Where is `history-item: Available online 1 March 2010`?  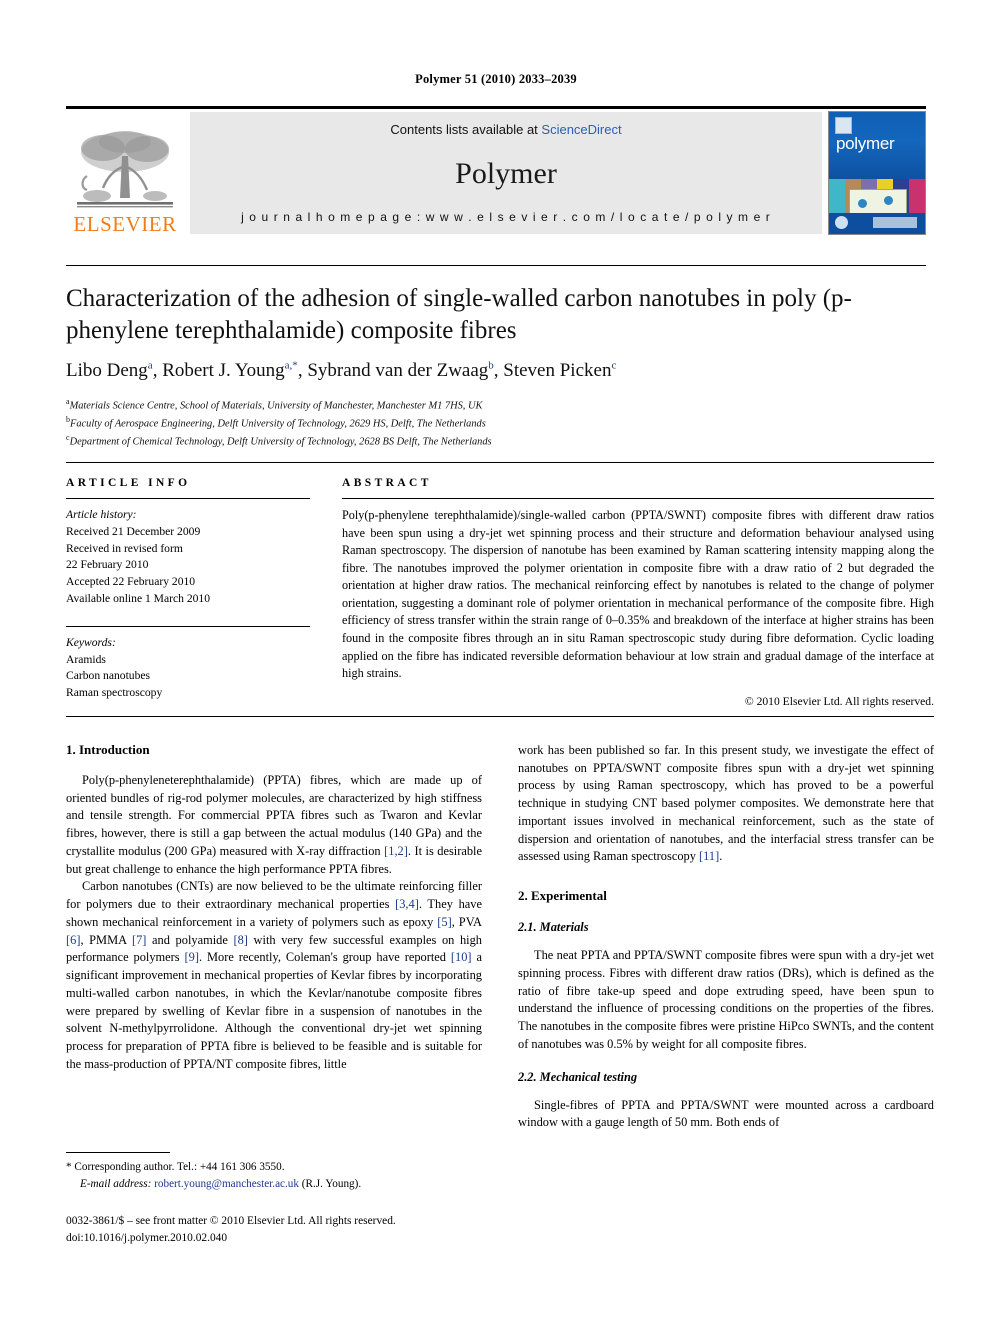 history-item: Available online 1 March 2010 is located at coordinates (138, 598).